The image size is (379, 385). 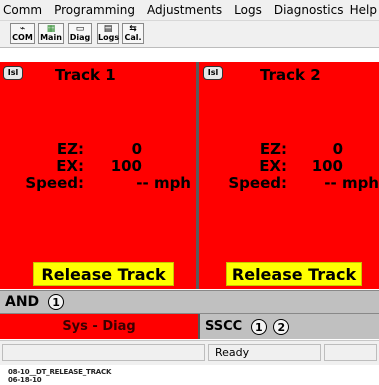 I want to click on sscc-label: SSCC, so click(x=224, y=326).